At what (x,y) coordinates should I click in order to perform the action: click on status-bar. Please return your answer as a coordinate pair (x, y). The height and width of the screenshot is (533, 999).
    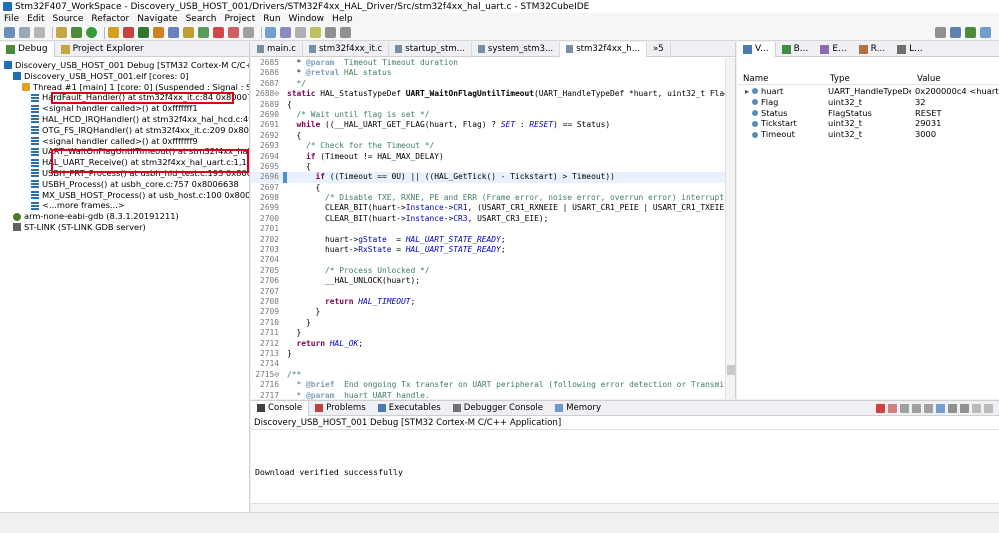
    Looking at the image, I should click on (499, 522).